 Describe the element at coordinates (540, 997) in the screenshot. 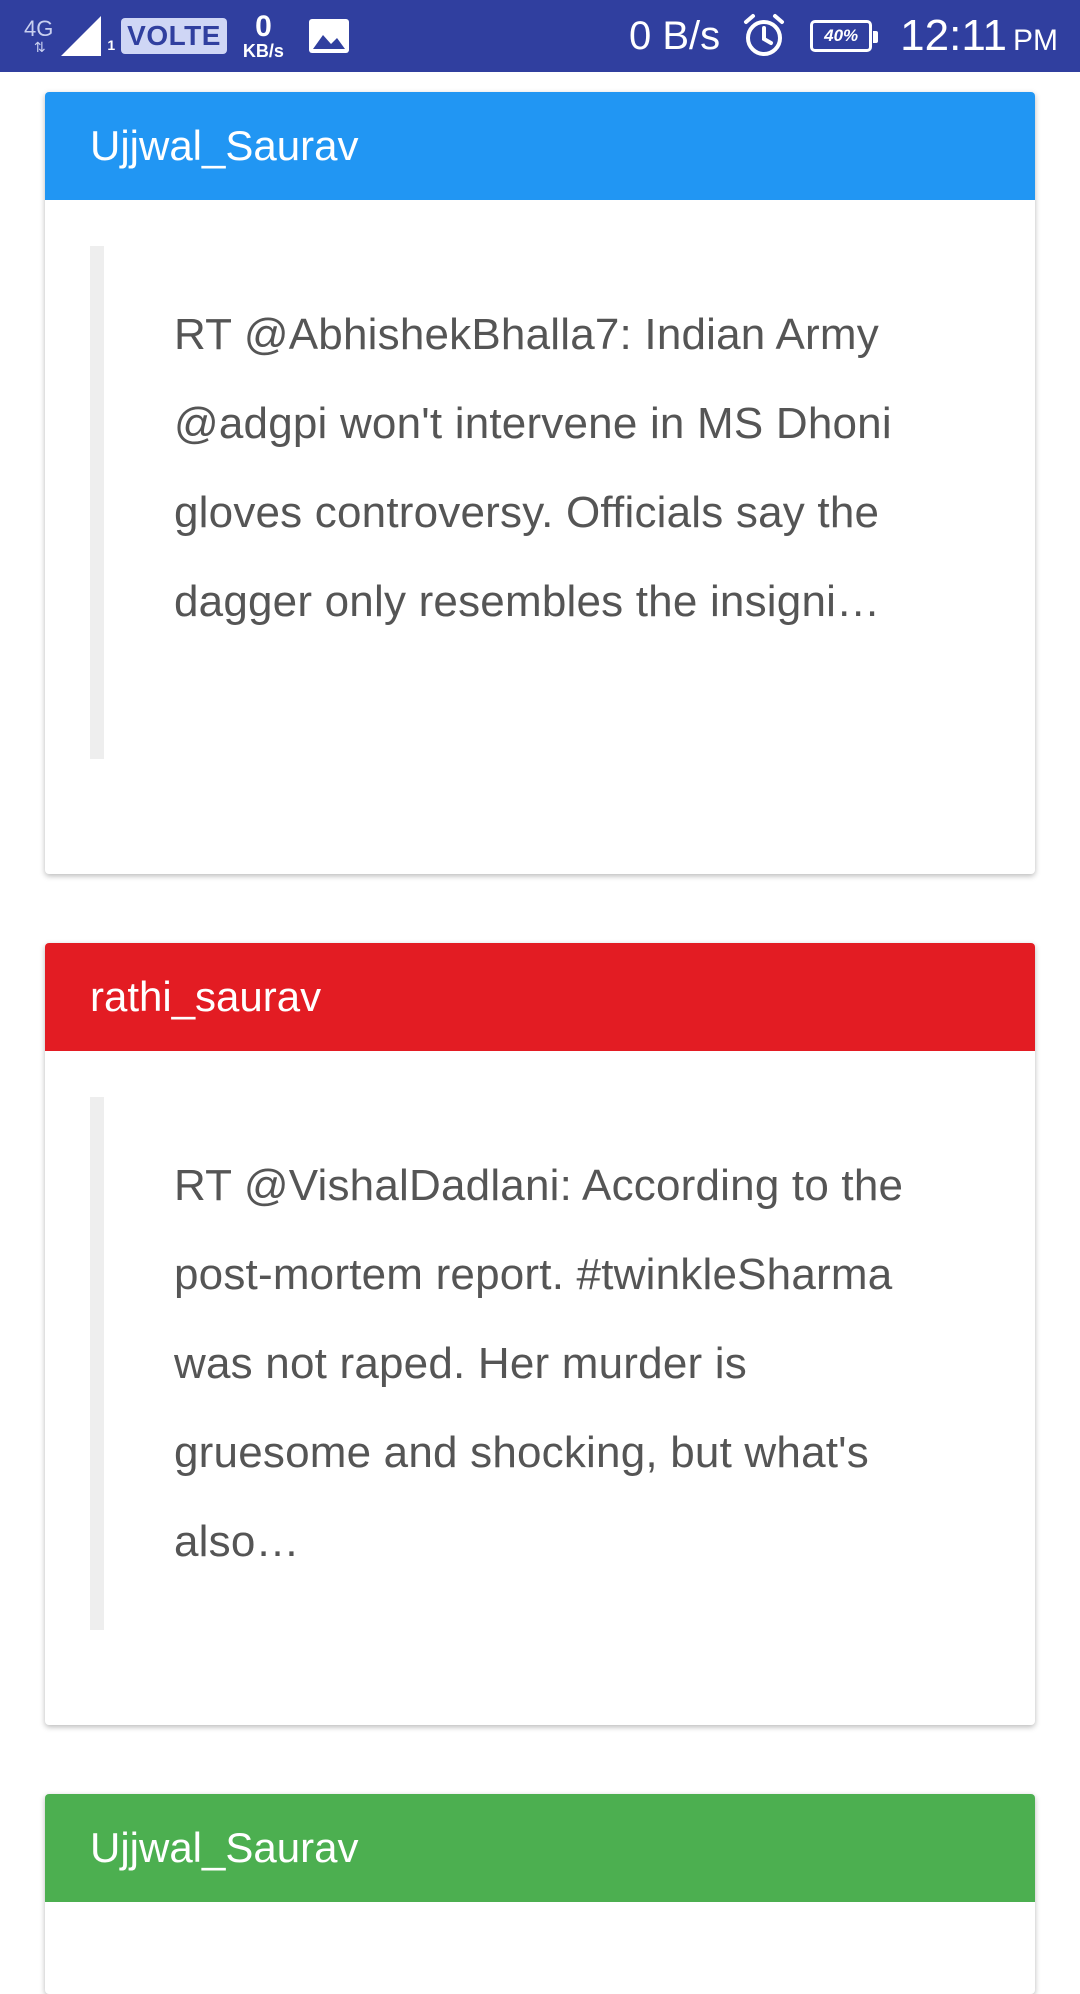

I see `card-header: rathi_saurav` at that location.